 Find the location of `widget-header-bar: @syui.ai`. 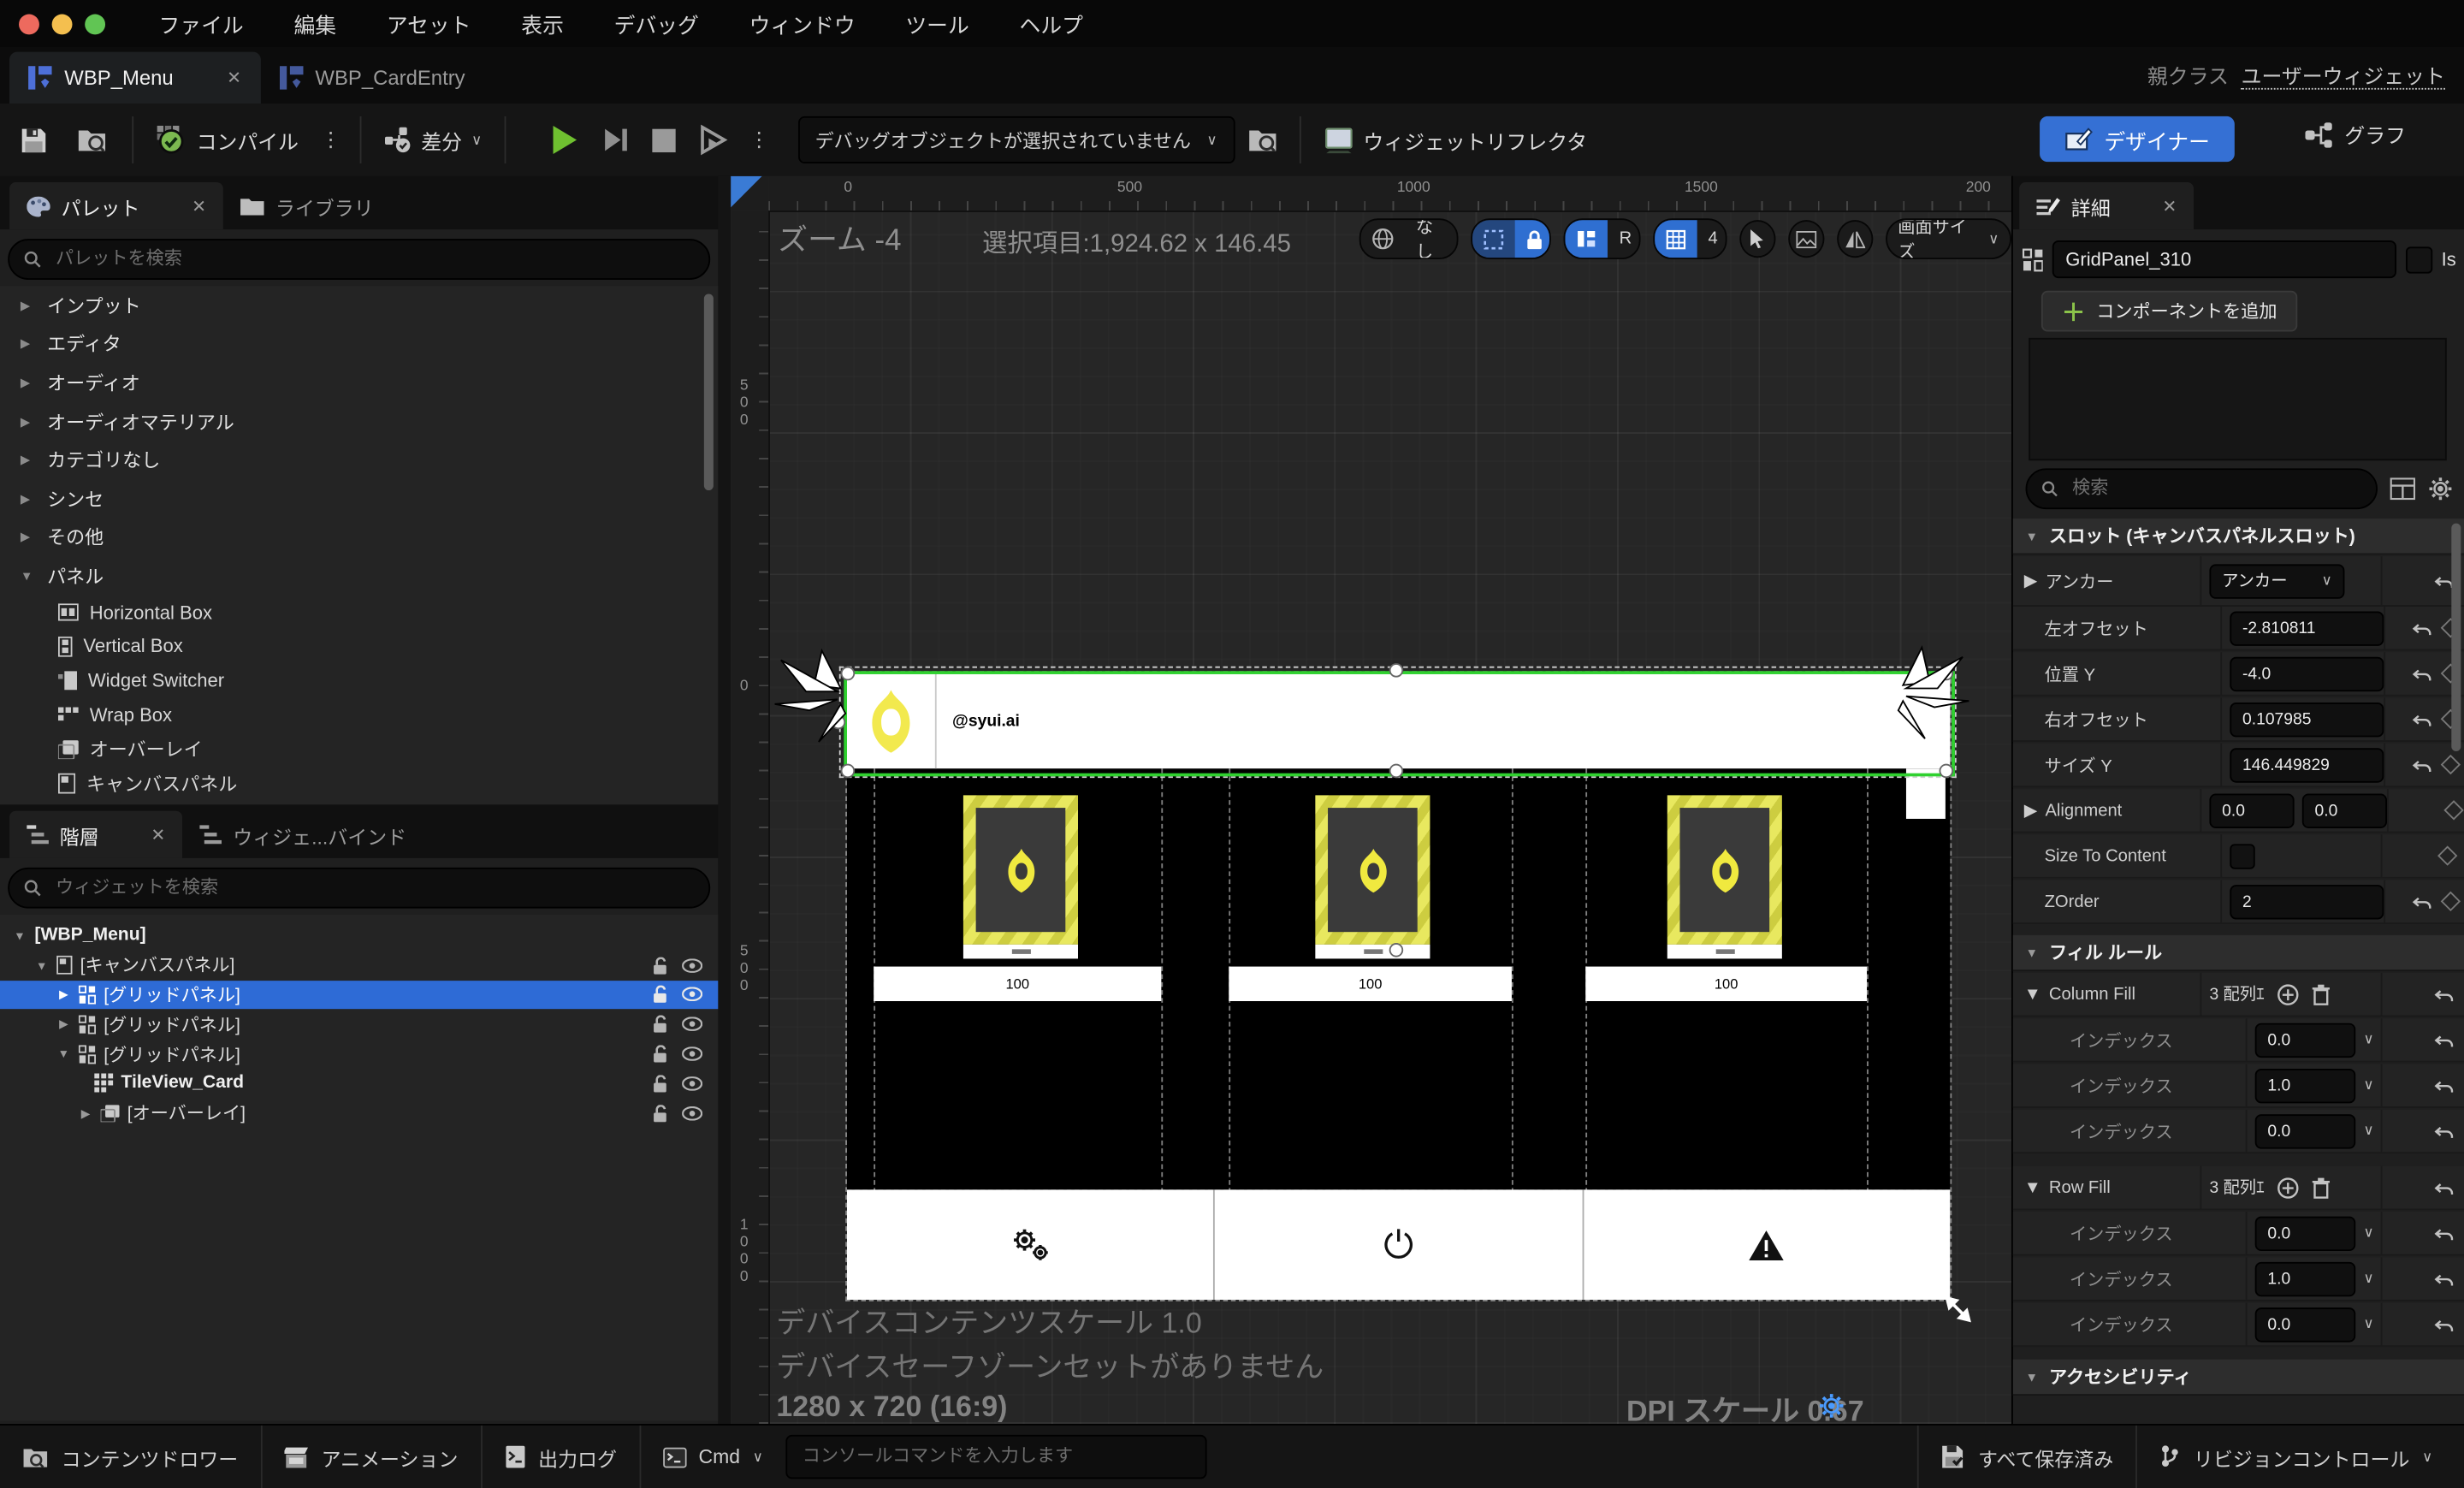

widget-header-bar: @syui.ai is located at coordinates (1398, 721).